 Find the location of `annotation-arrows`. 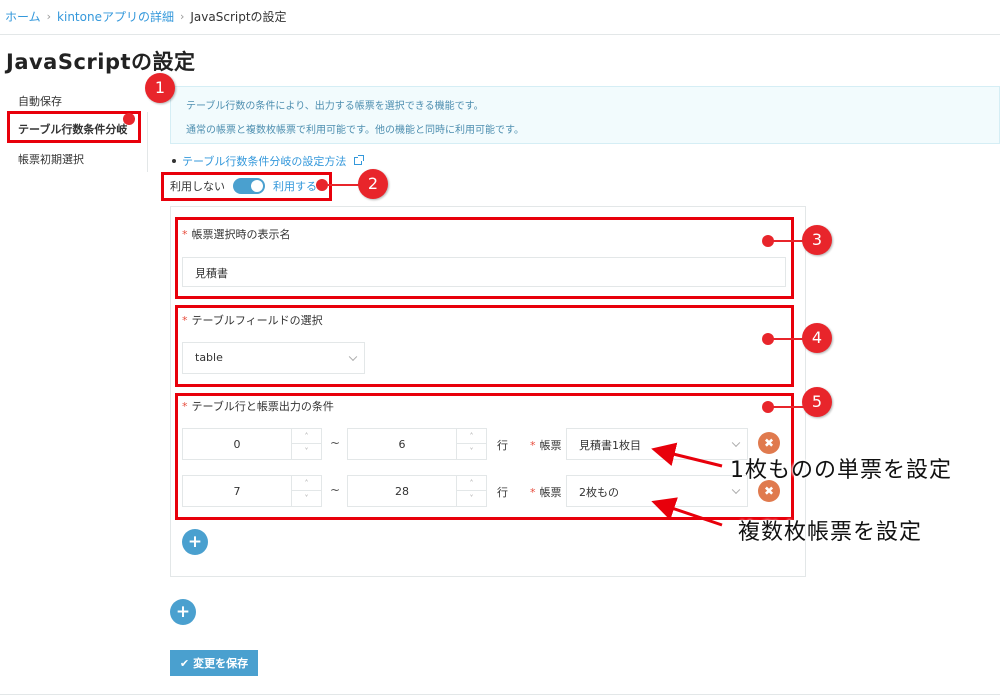

annotation-arrows is located at coordinates (687, 484).